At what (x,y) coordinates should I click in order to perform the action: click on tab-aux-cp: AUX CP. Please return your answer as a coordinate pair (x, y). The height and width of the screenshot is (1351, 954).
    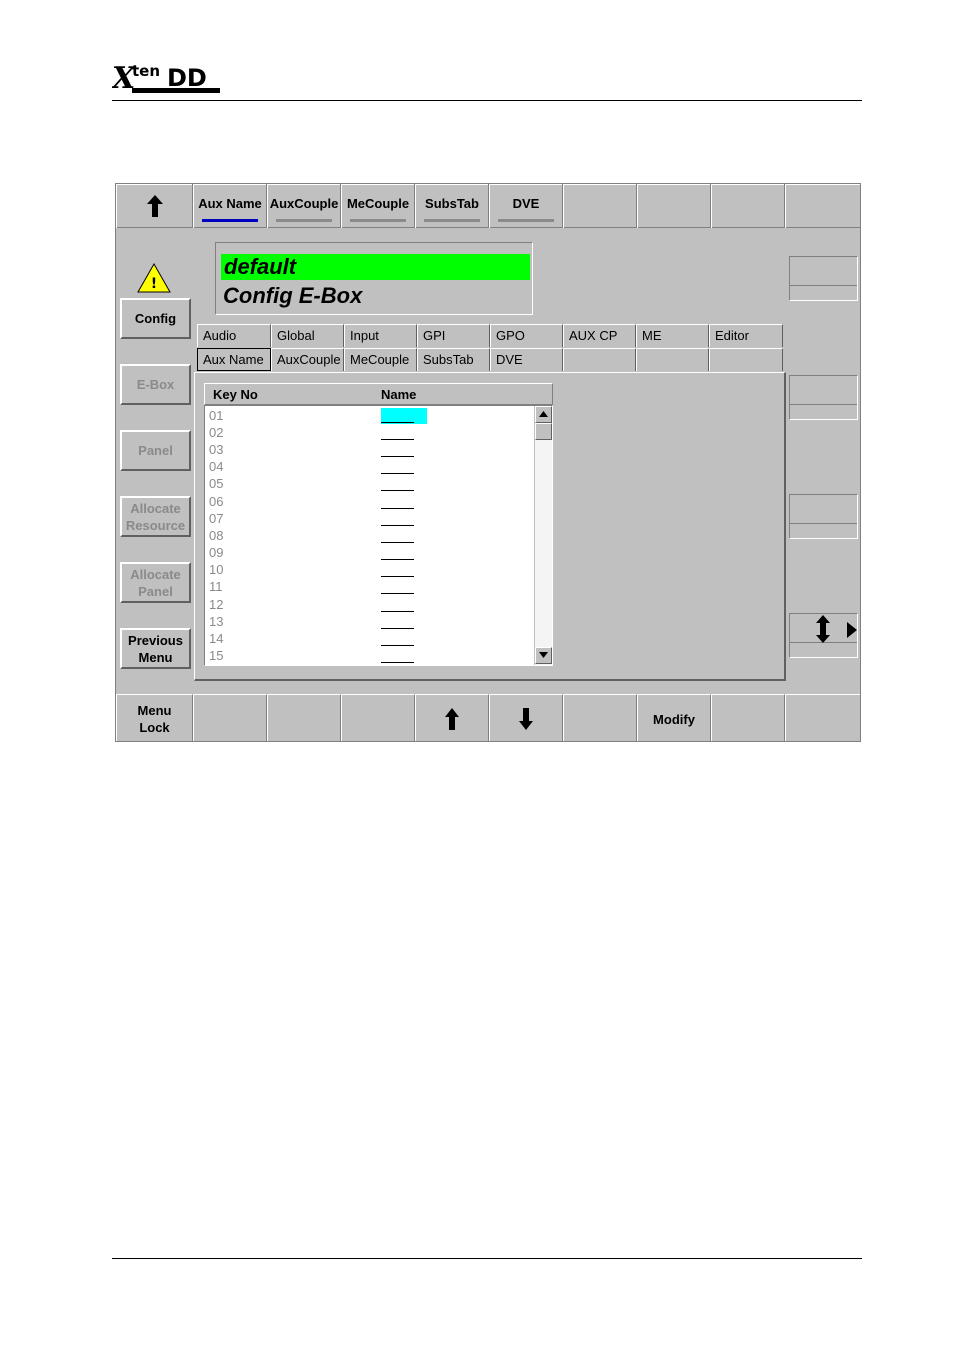
    Looking at the image, I should click on (599, 335).